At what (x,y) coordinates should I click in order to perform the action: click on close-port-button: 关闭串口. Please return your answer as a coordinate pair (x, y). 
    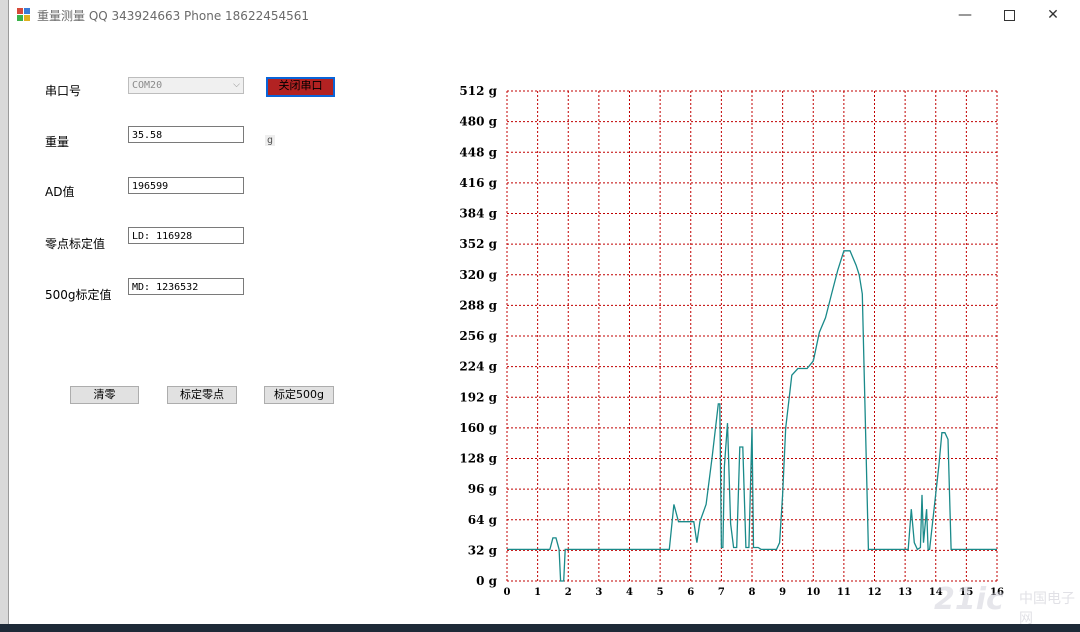
    Looking at the image, I should click on (300, 87).